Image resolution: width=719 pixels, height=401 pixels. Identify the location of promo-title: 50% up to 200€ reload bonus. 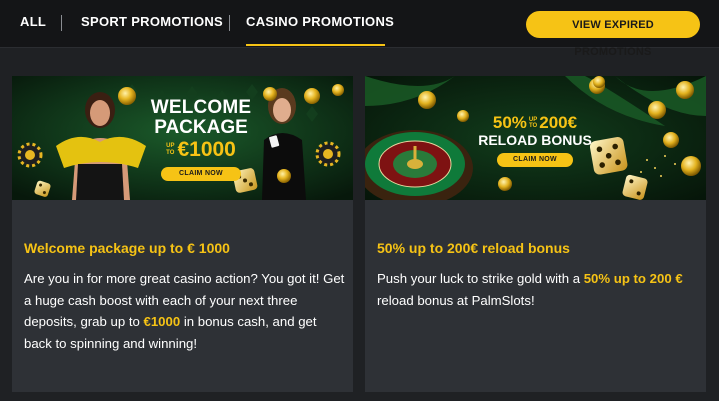
(473, 248).